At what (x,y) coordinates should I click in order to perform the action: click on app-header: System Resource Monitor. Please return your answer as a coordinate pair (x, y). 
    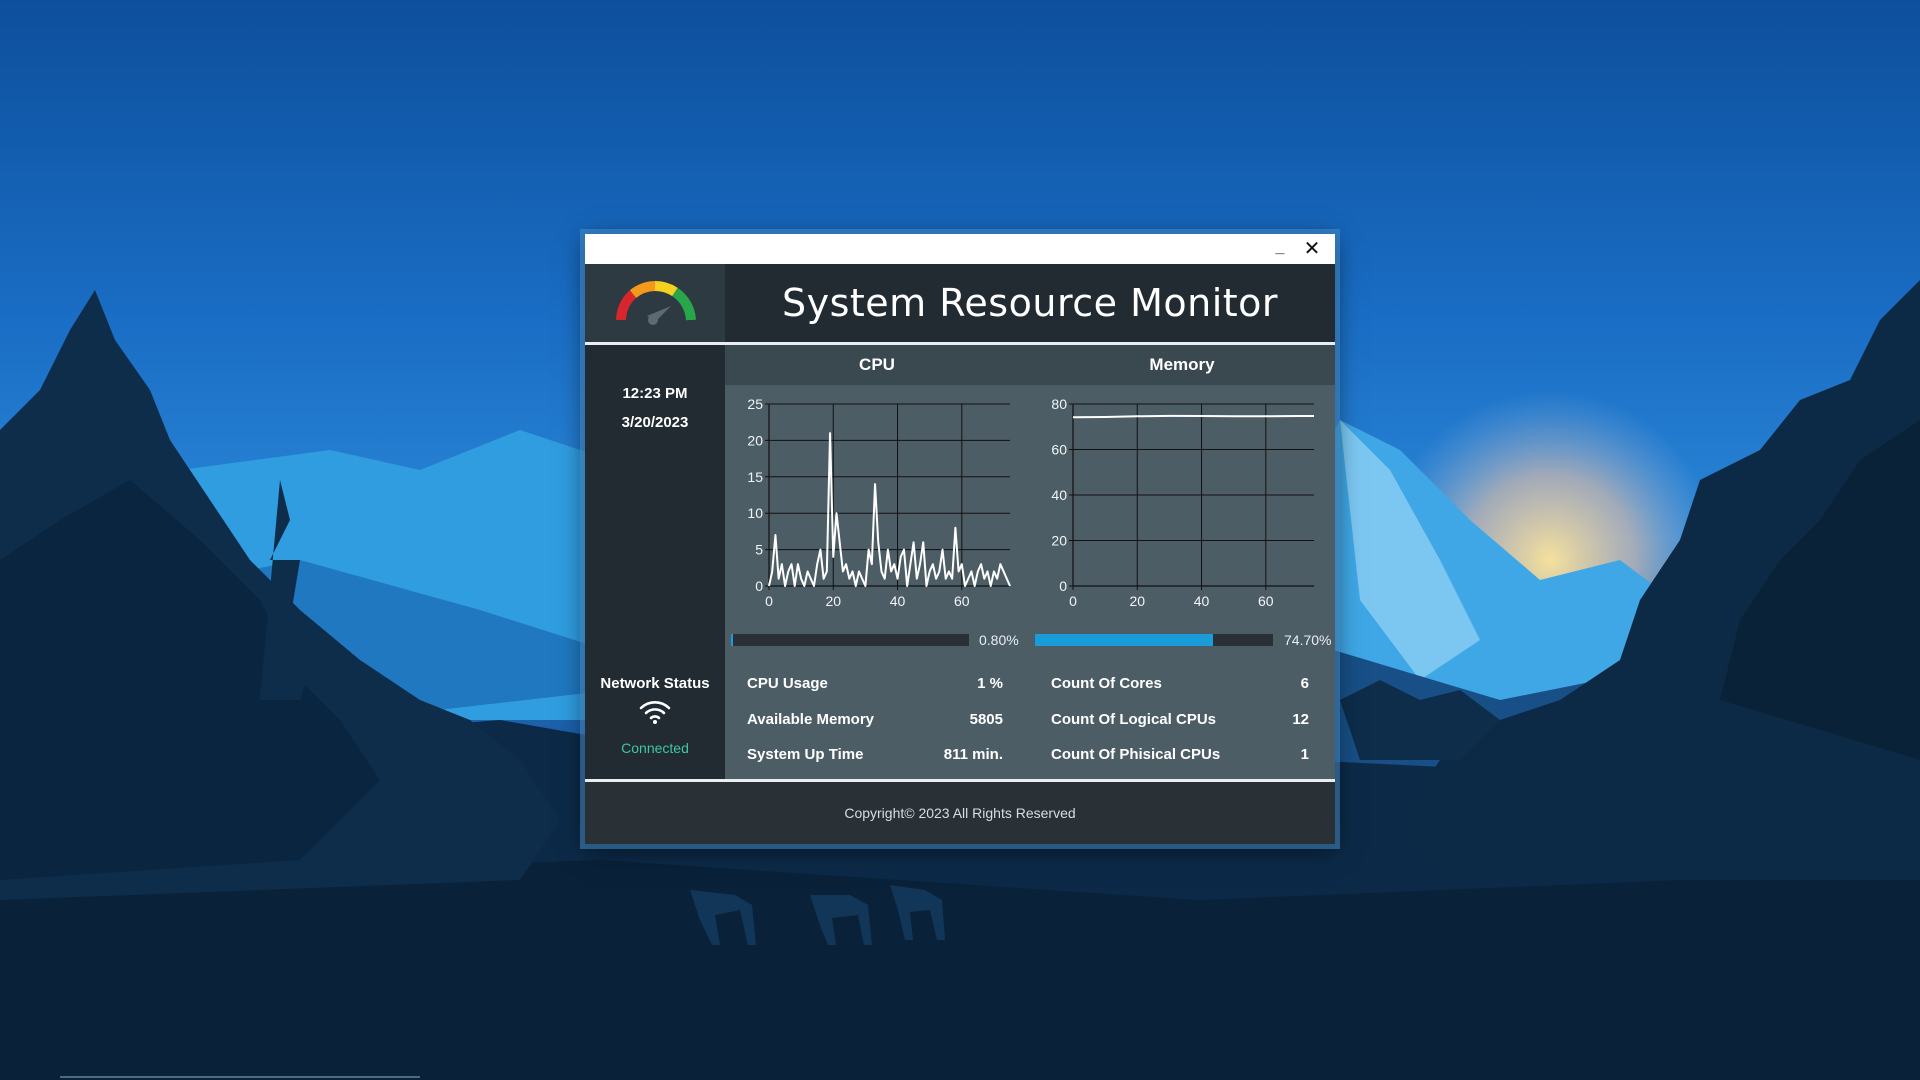
    Looking at the image, I should click on (960, 303).